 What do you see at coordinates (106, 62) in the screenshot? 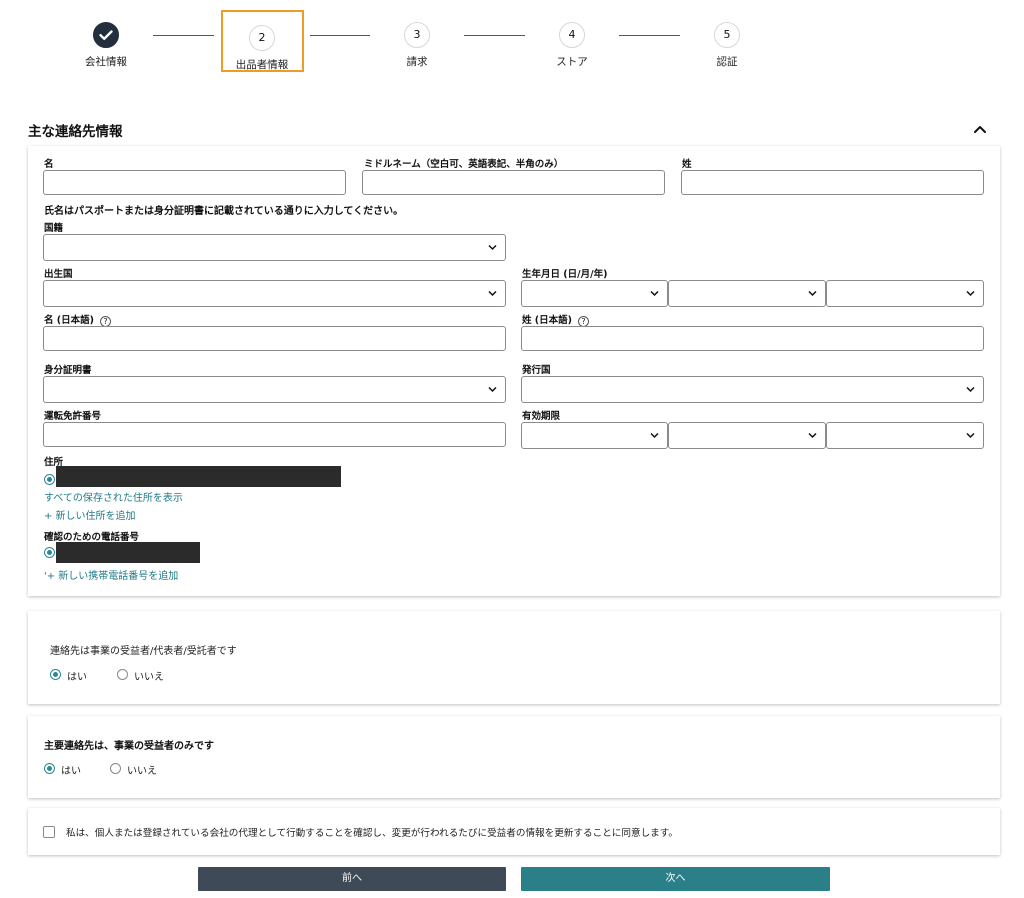
I see `step-label: 会社情報` at bounding box center [106, 62].